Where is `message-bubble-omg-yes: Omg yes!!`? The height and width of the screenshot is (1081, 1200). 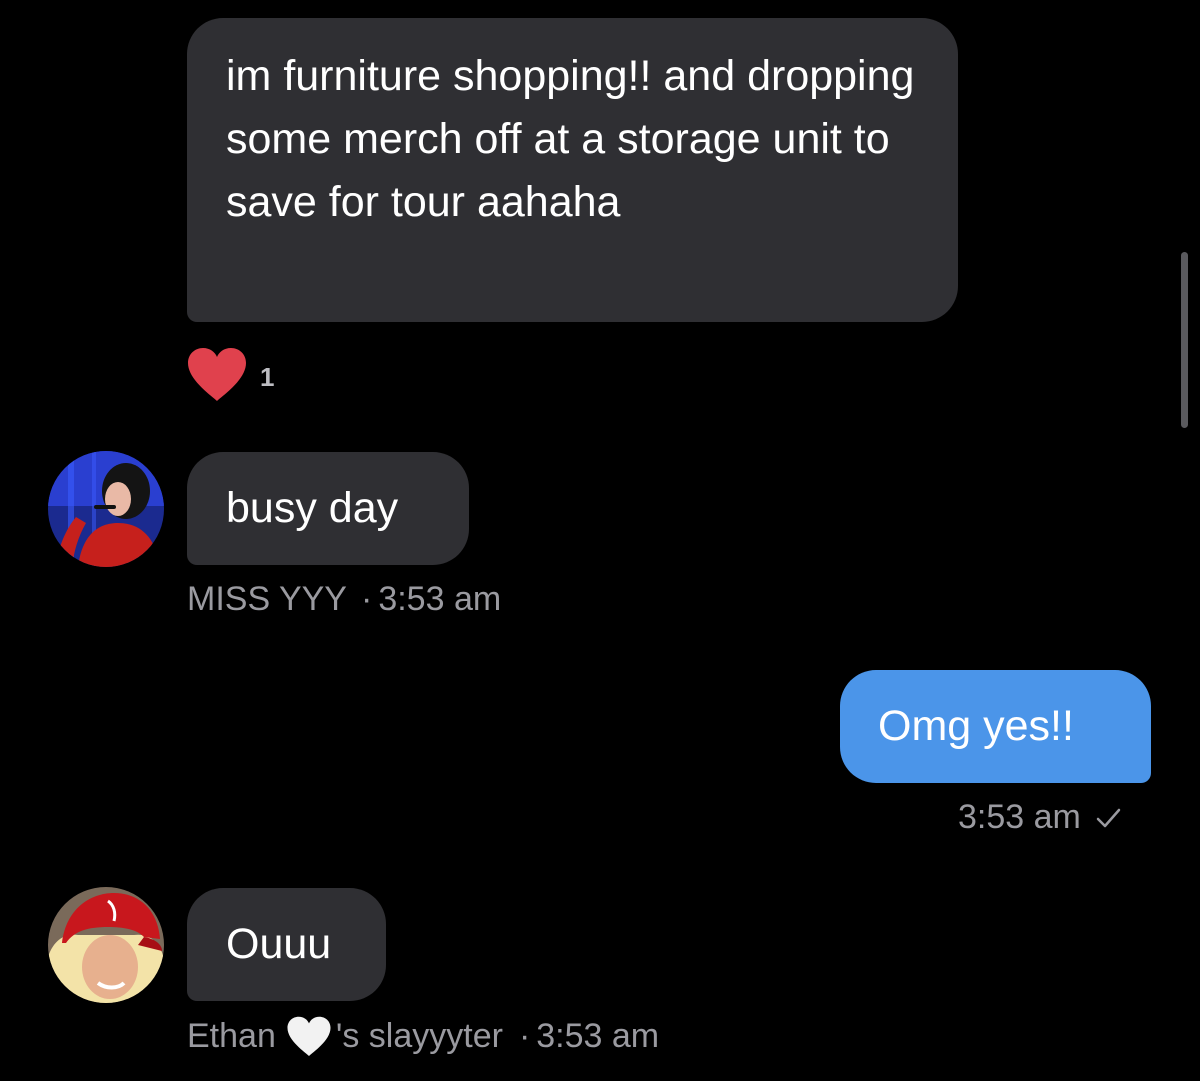
message-bubble-omg-yes: Omg yes!! is located at coordinates (995, 726).